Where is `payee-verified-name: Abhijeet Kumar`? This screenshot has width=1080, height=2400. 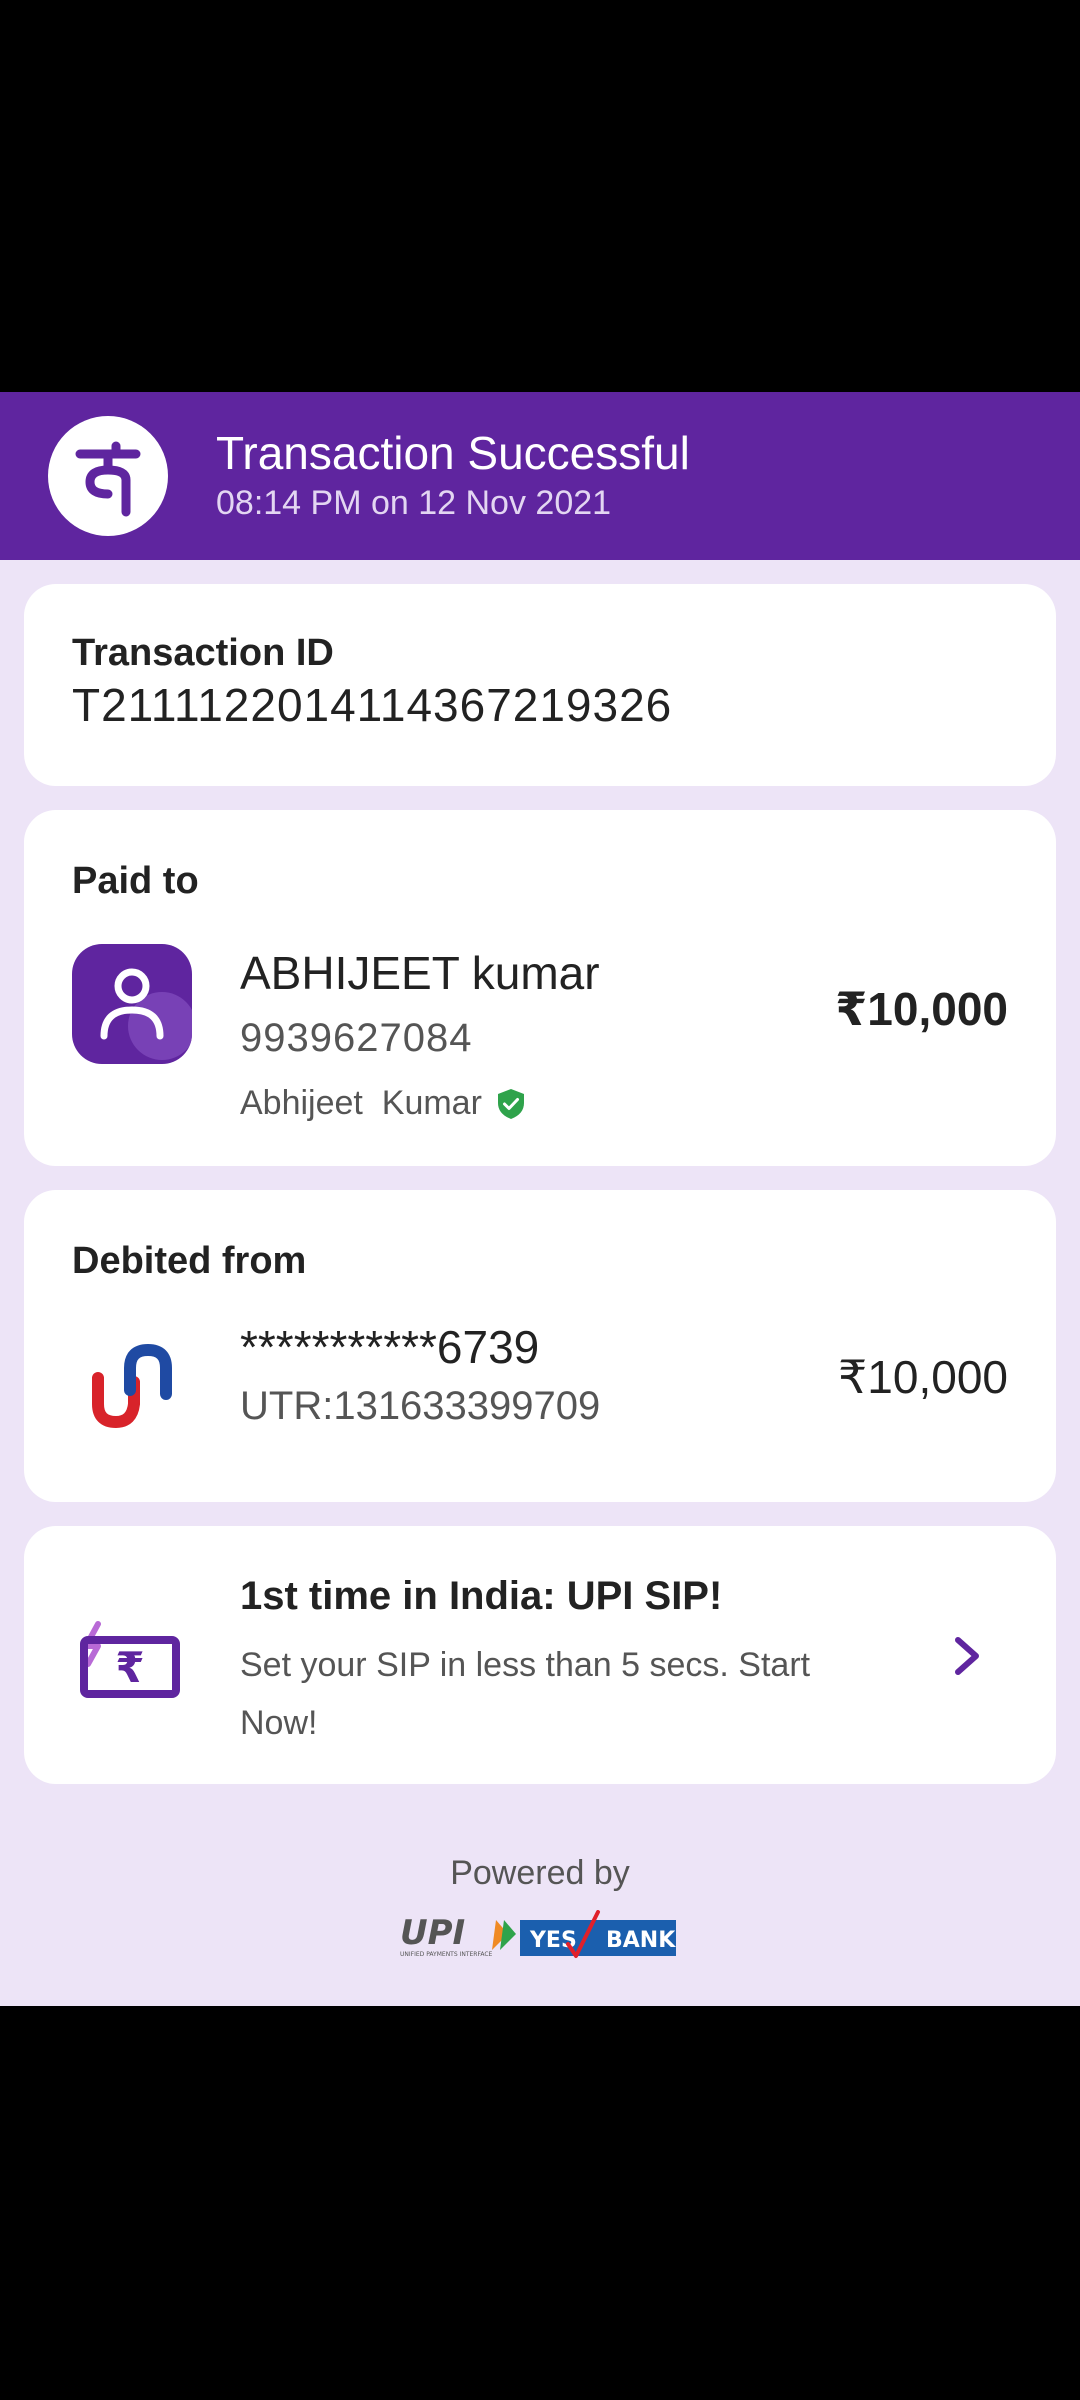
payee-verified-name: Abhijeet Kumar is located at coordinates (361, 1103).